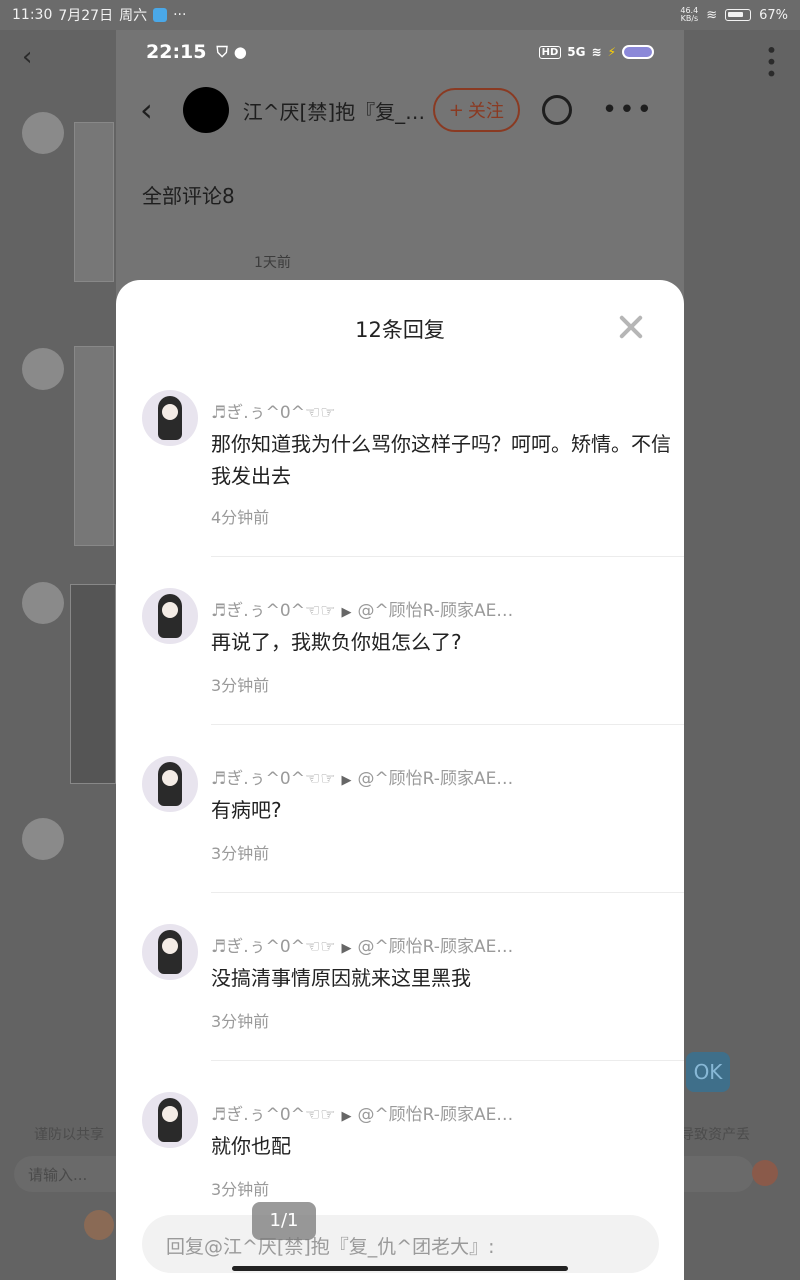  What do you see at coordinates (441, 460) in the screenshot?
I see `reply-text: 那你知道我为什么骂你这样子吗？呵呵。矫情。不信我发出去` at bounding box center [441, 460].